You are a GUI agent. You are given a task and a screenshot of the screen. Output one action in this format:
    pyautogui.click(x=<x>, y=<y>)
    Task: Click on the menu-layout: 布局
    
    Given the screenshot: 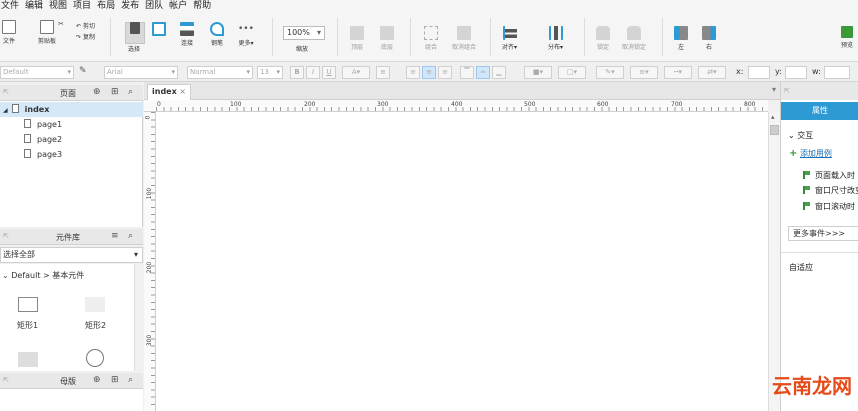 What is the action you would take?
    pyautogui.click(x=108, y=6)
    